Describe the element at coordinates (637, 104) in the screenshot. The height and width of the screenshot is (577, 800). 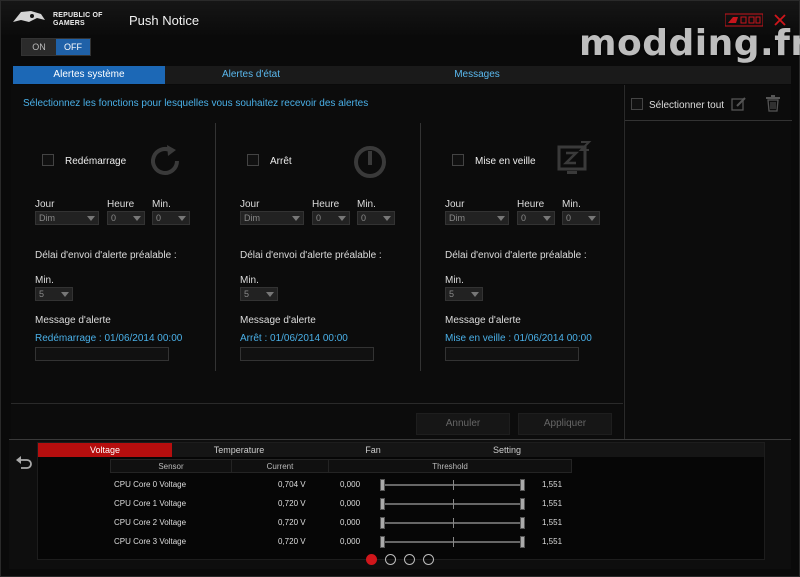
I see `select-all-checkbox` at that location.